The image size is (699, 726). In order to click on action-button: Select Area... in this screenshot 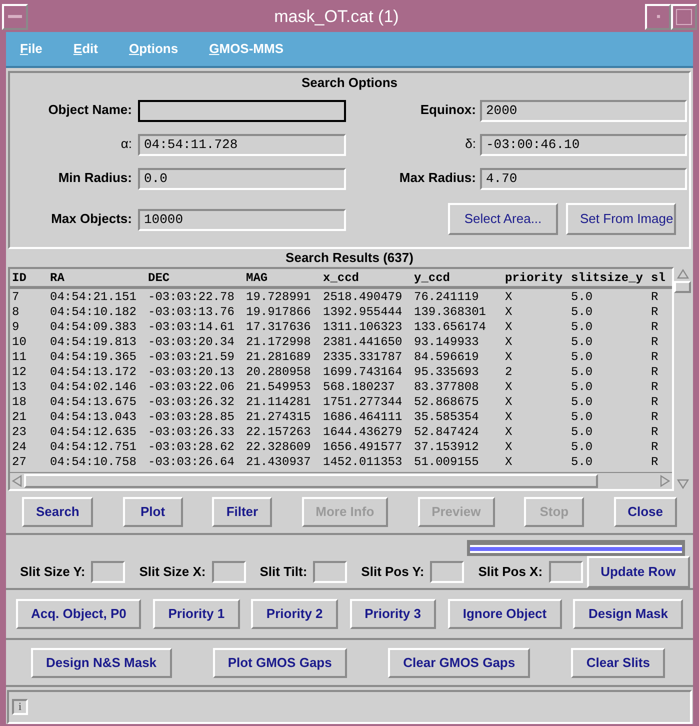, I will do `click(503, 219)`.